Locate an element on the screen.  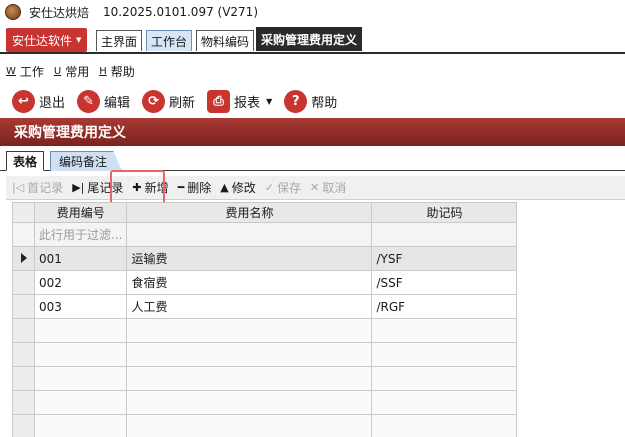
minus-icon: ━ is located at coordinates (181, 187).